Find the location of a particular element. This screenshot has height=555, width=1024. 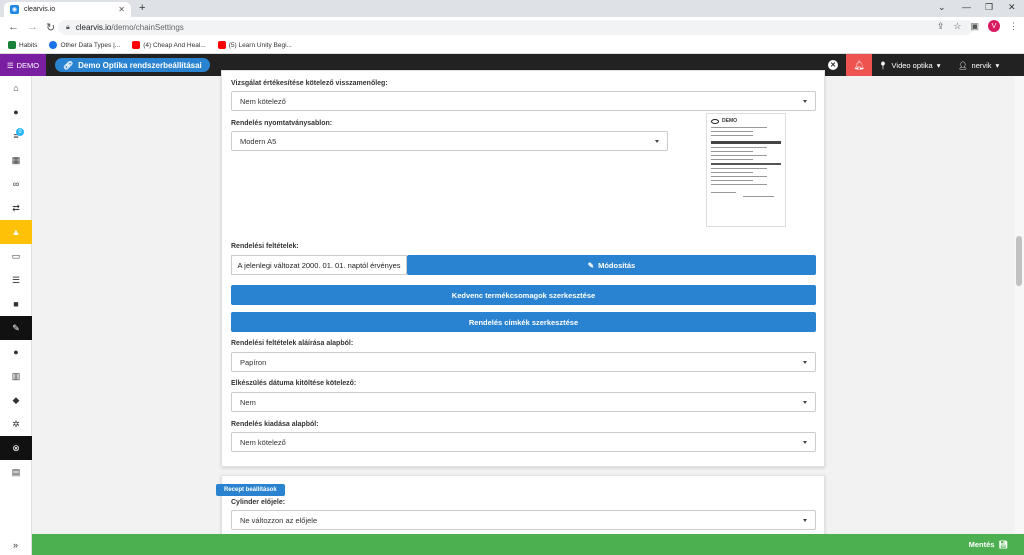

restore-icon: ❐ is located at coordinates (989, 7).